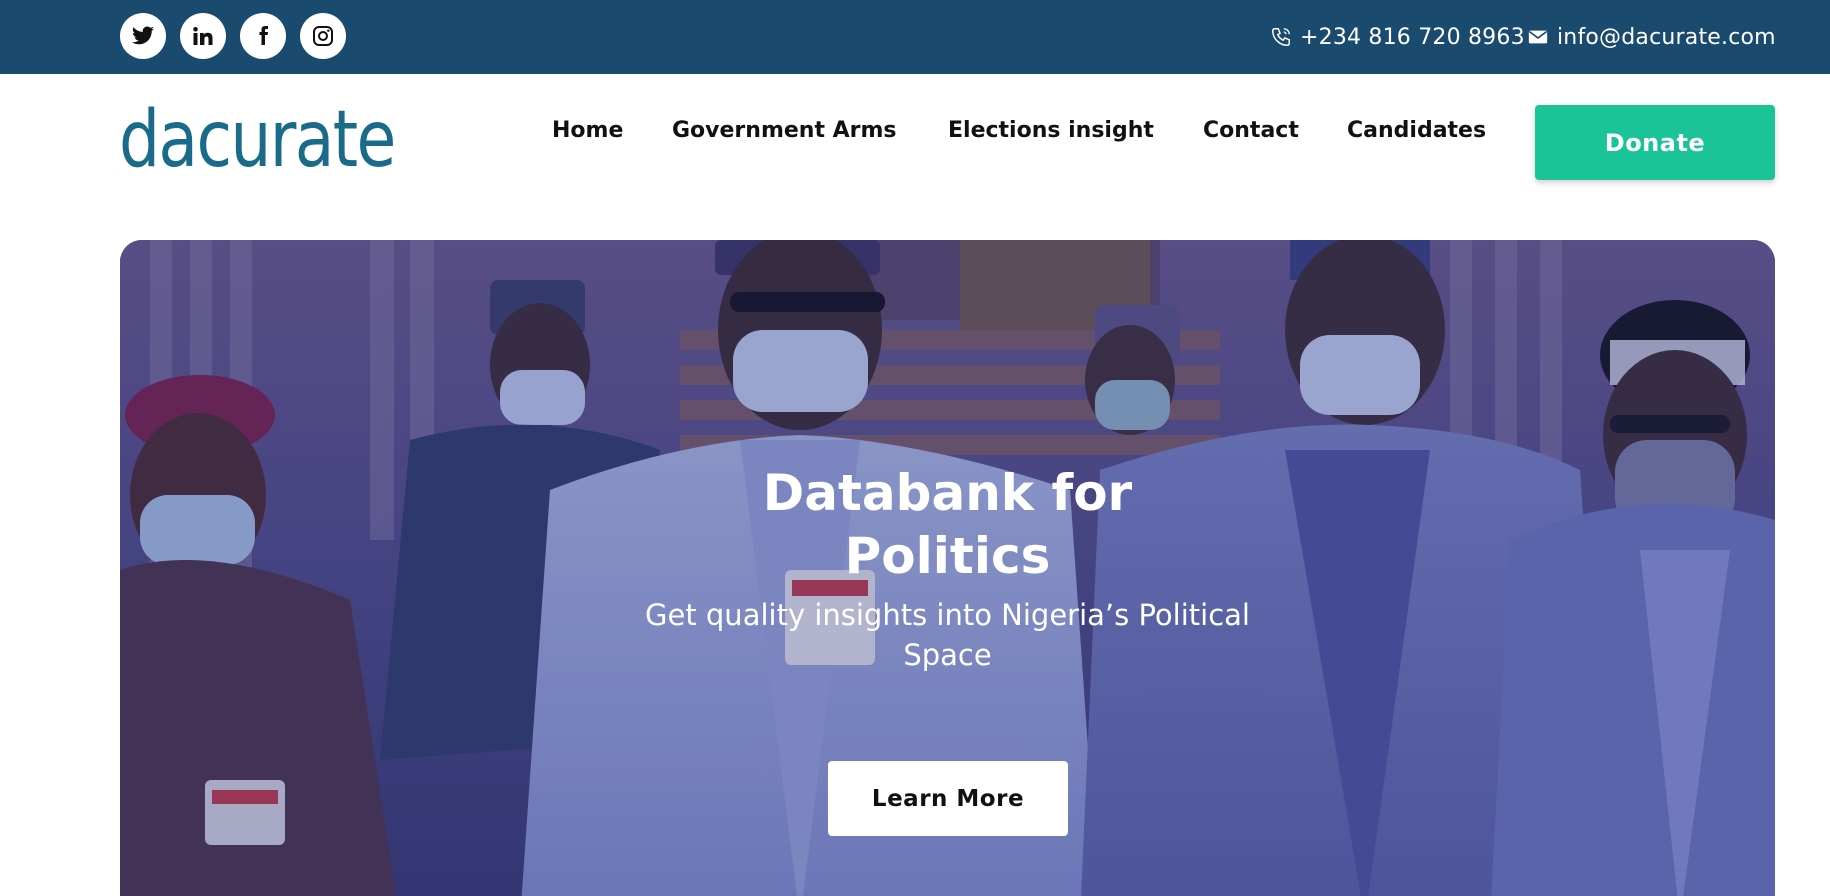 The width and height of the screenshot is (1830, 896). I want to click on envelope-icon, so click(1538, 37).